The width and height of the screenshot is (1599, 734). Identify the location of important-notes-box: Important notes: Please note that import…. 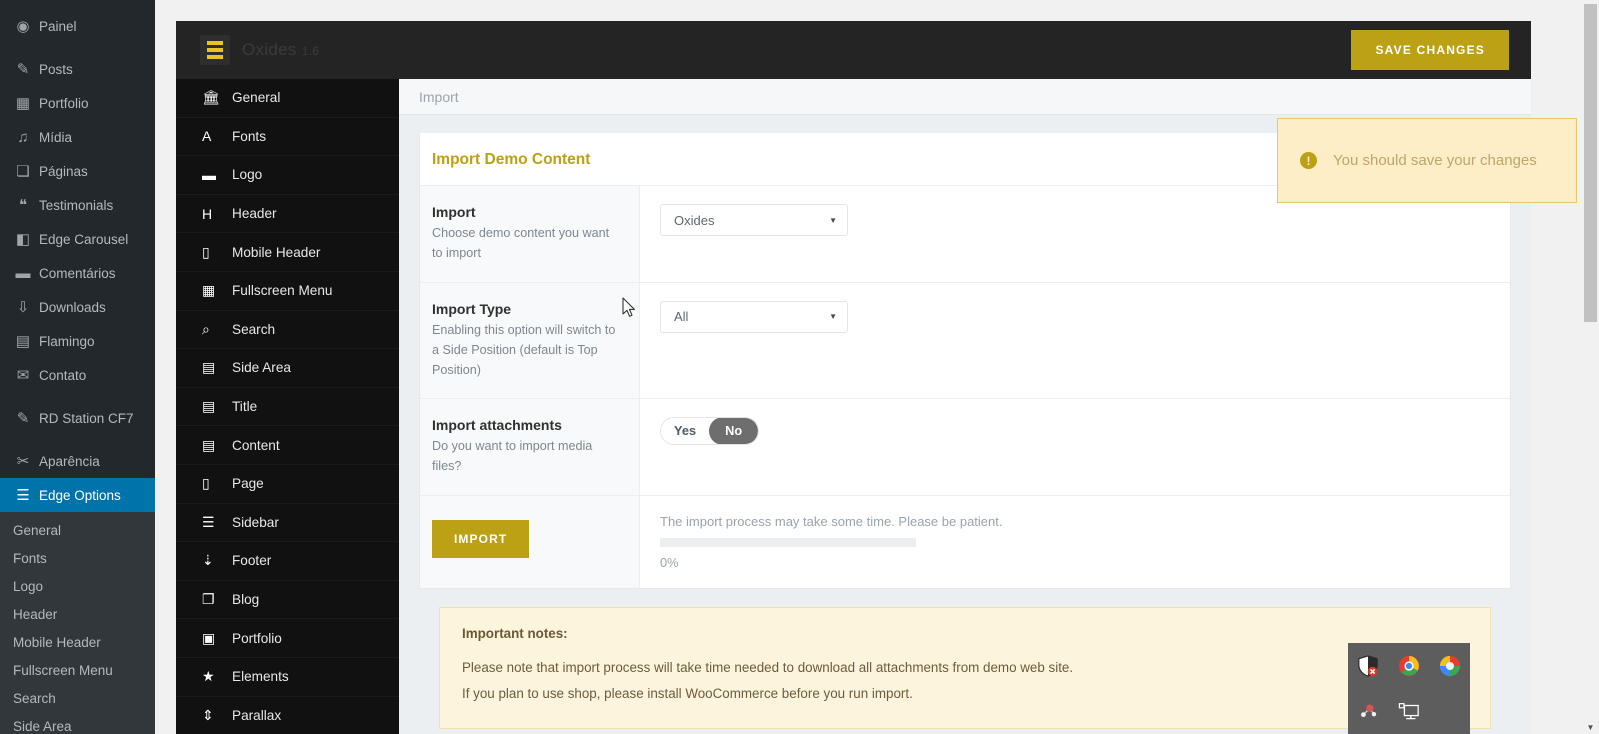
(965, 668).